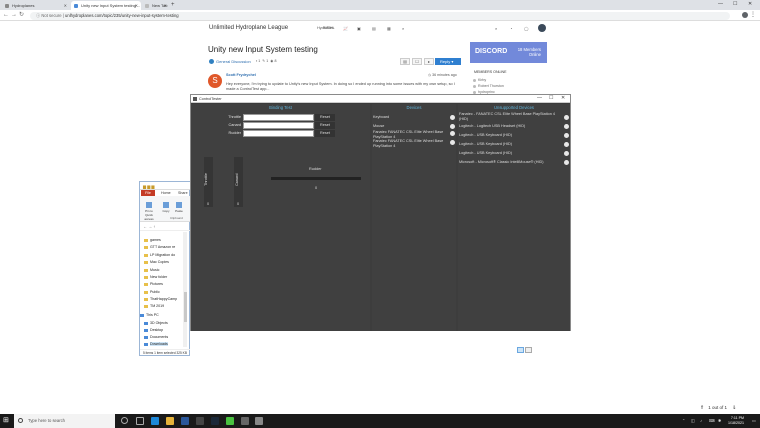 The image size is (760, 428). Describe the element at coordinates (409, 117) in the screenshot. I see `device-item: Keyboard` at that location.